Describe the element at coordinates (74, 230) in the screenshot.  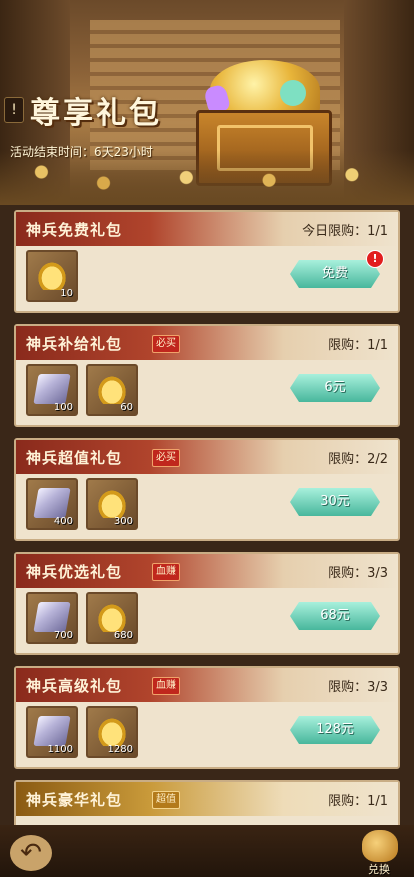
I see `pack-name: 神兵免费礼包` at that location.